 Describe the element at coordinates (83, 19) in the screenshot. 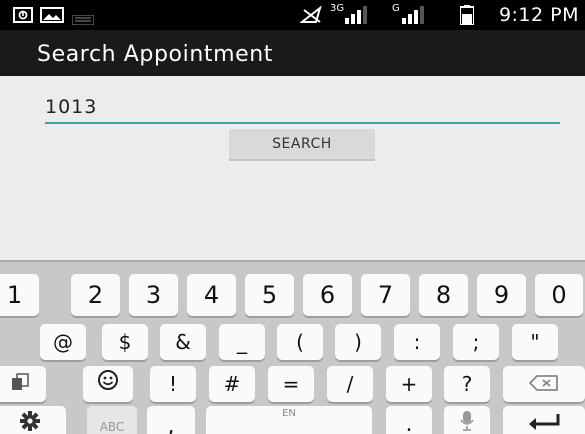

I see `keyboard-notification-icon` at that location.